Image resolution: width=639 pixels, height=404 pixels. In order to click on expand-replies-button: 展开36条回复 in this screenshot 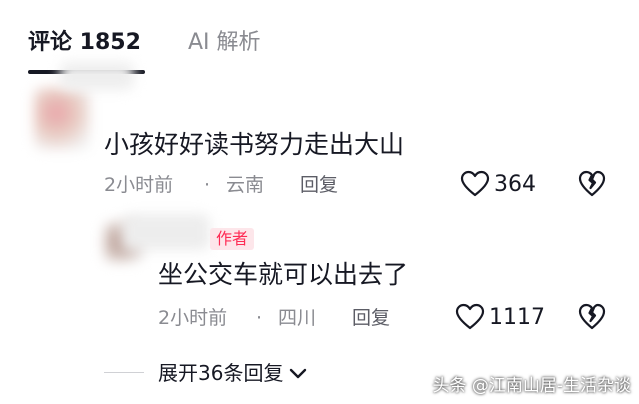, I will do `click(232, 373)`.